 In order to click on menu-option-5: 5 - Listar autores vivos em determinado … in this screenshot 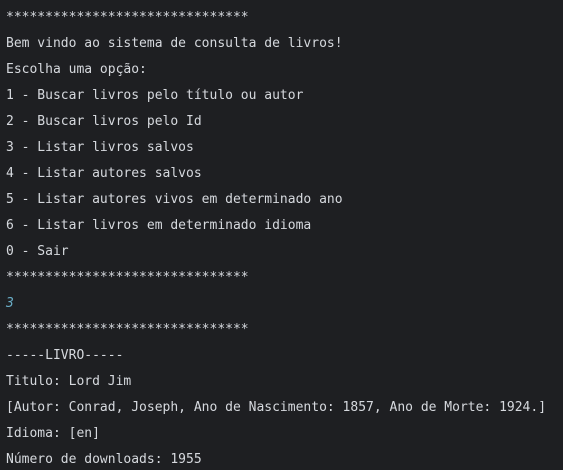, I will do `click(174, 199)`.